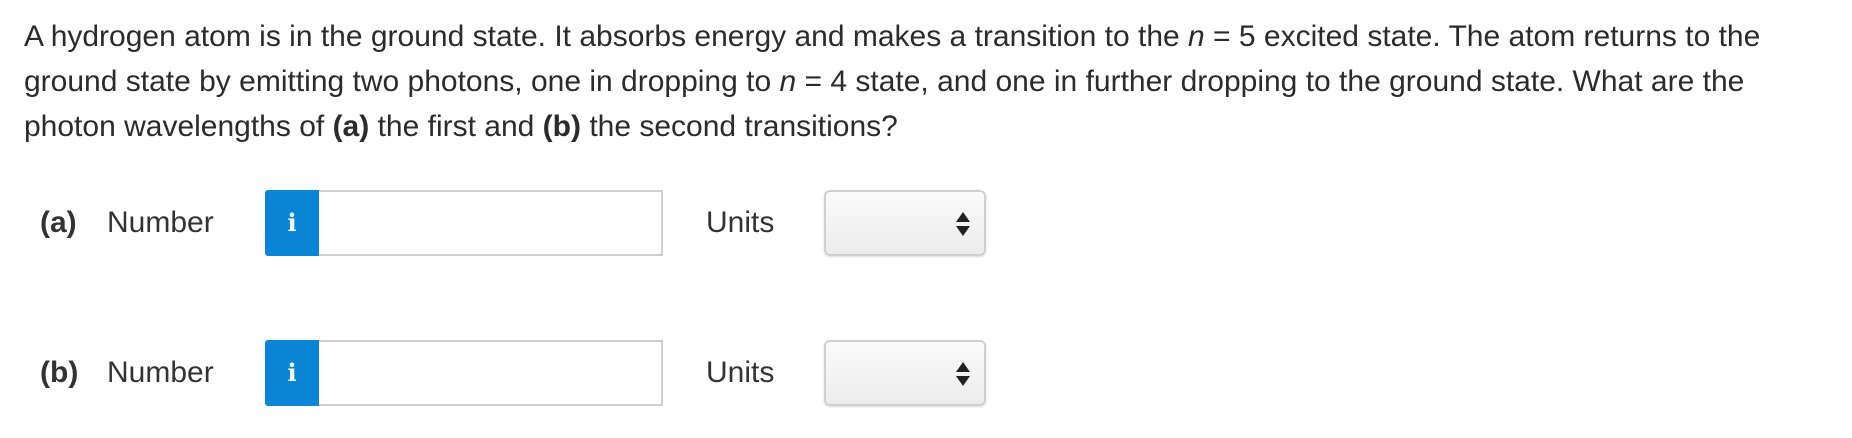 The height and width of the screenshot is (438, 1852). What do you see at coordinates (739, 126) in the screenshot?
I see `question-segment: the second transitions?` at bounding box center [739, 126].